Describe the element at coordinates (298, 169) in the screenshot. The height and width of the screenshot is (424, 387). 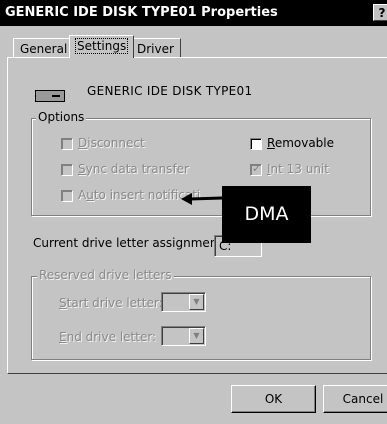
I see `int13-unit-label: Int 13 unit` at that location.